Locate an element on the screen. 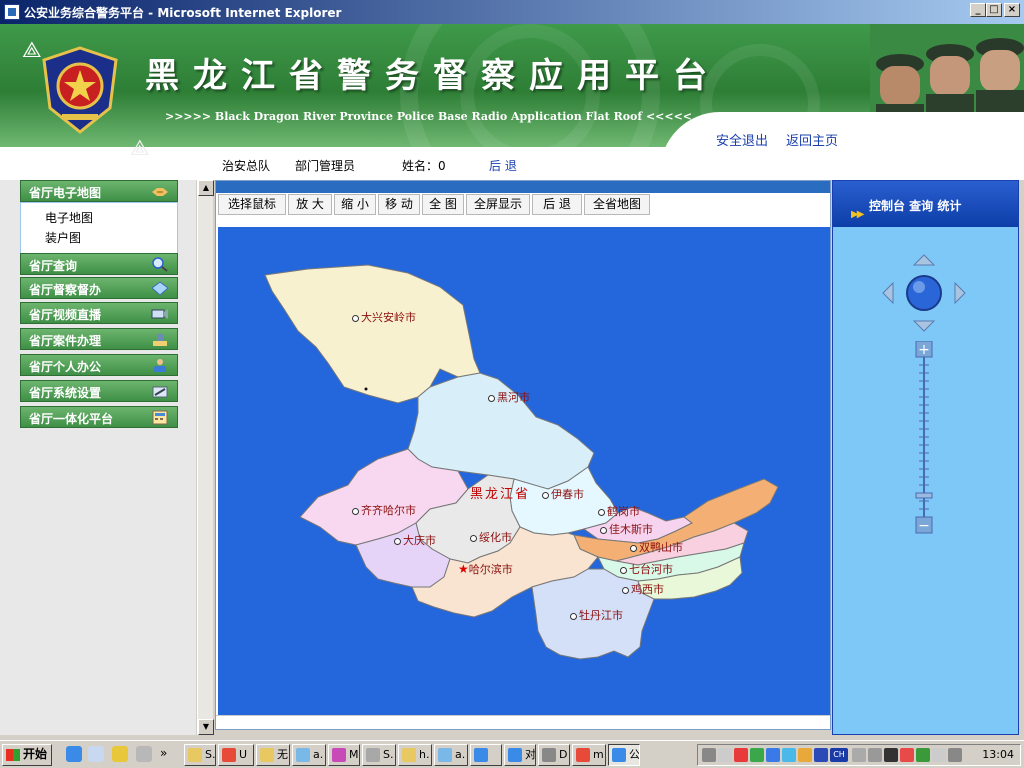 This screenshot has height=768, width=1024. maximize-button: □ is located at coordinates (994, 10).